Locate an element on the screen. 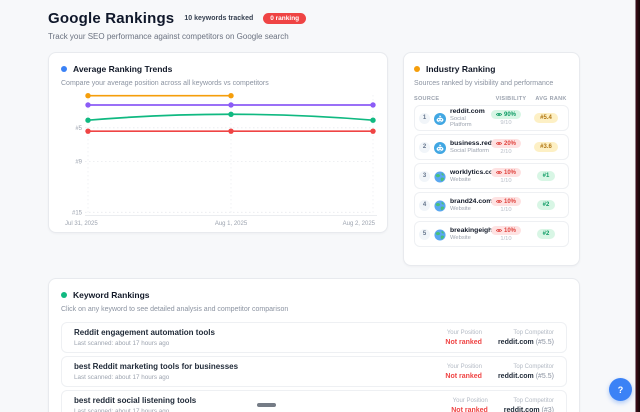 This screenshot has width=640, height=412. window-edge is located at coordinates (637, 206).